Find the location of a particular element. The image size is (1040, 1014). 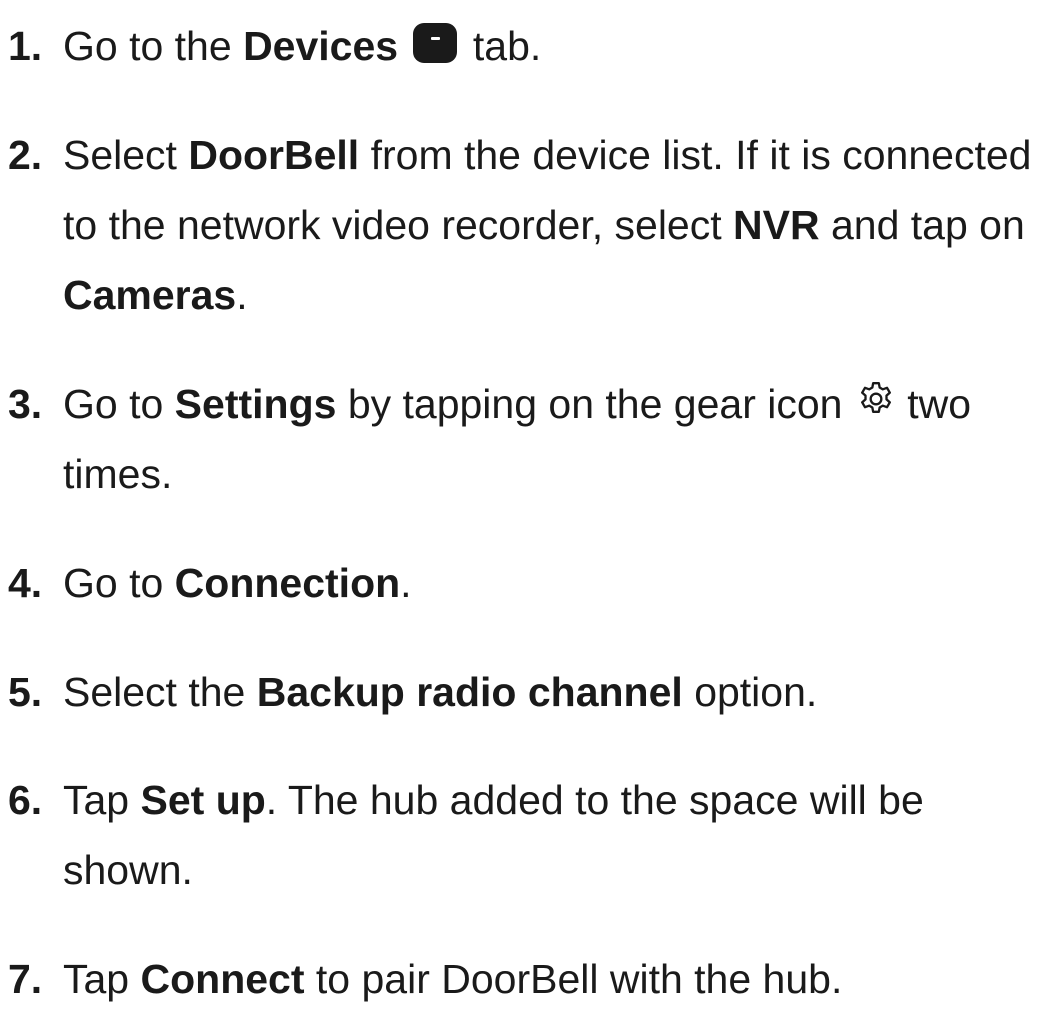

connection-label: Connection is located at coordinates (287, 583).